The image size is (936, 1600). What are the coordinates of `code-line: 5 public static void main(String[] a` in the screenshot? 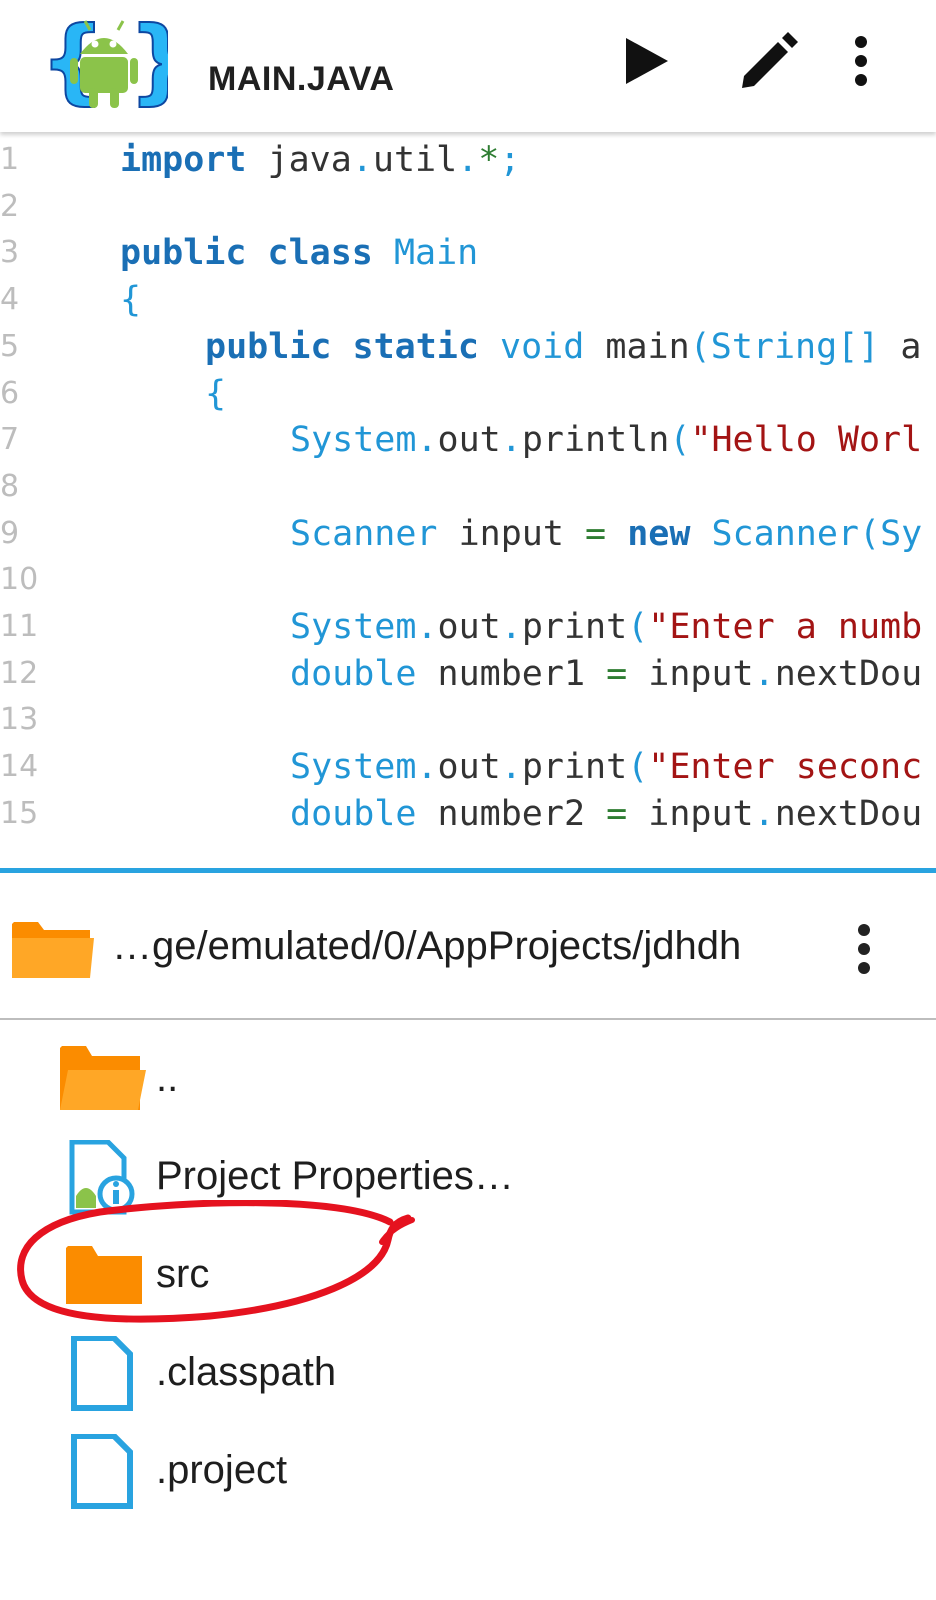 It's located at (468, 347).